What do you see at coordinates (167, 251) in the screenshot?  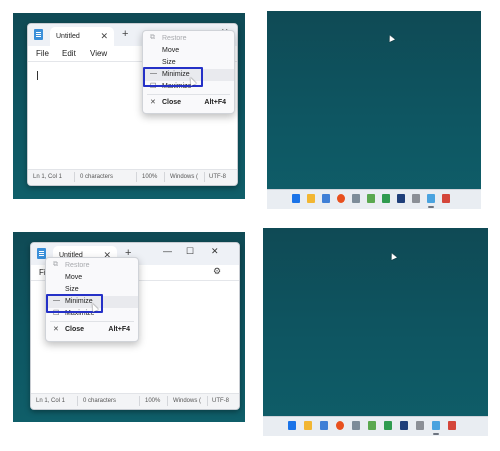 I see `minimize-window-icon: —` at bounding box center [167, 251].